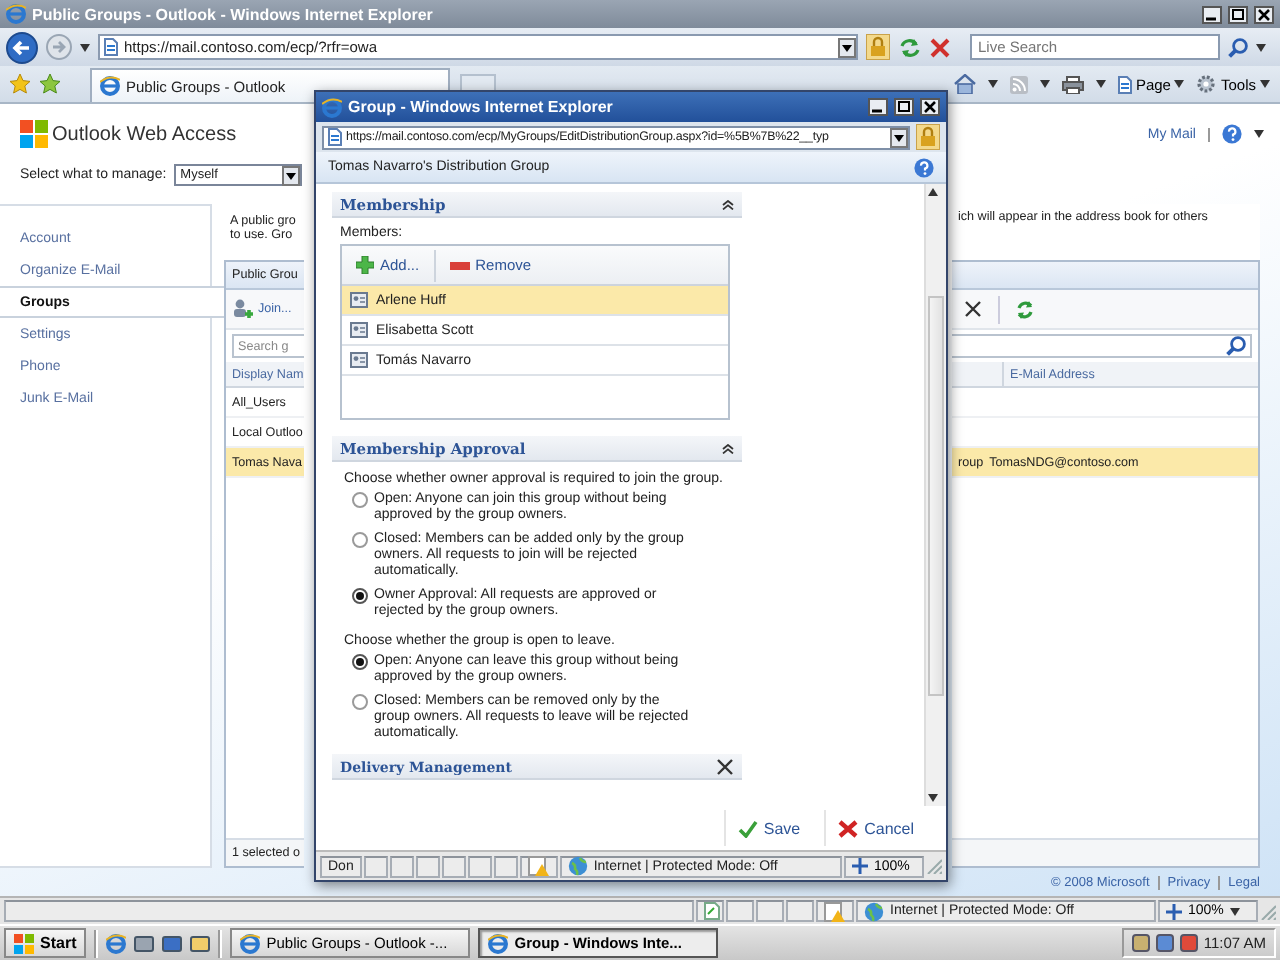  Describe the element at coordinates (481, 107) in the screenshot. I see `window-title: Group - Windows Internet Explorer` at that location.